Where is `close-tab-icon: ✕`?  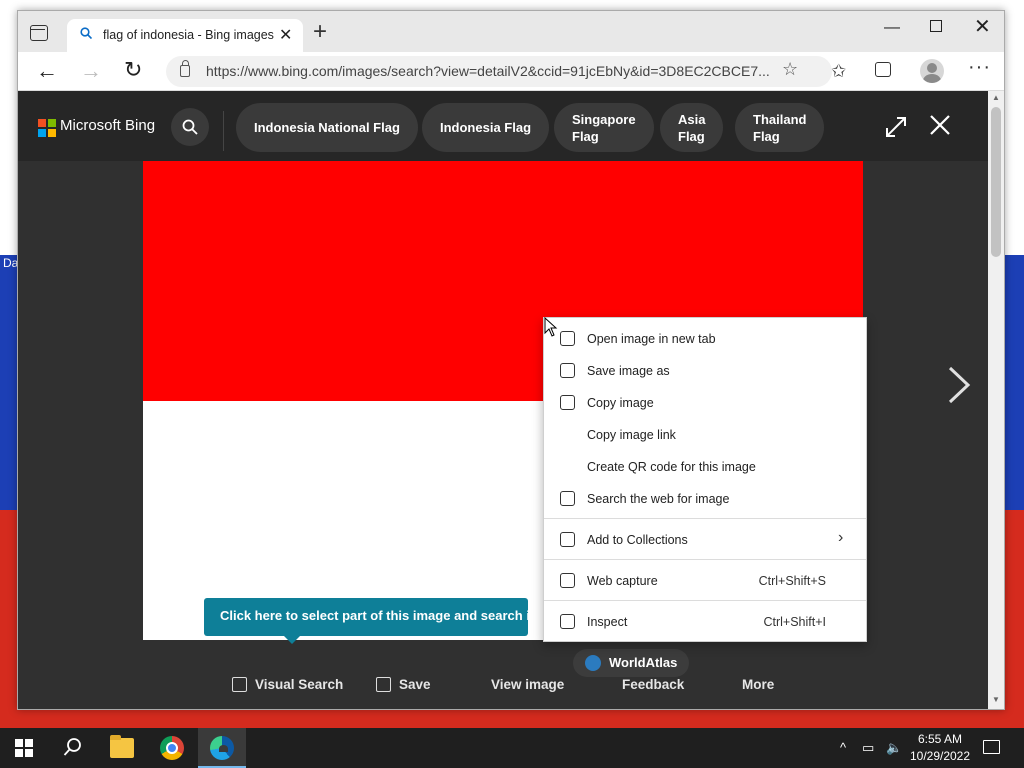 close-tab-icon: ✕ is located at coordinates (285, 35).